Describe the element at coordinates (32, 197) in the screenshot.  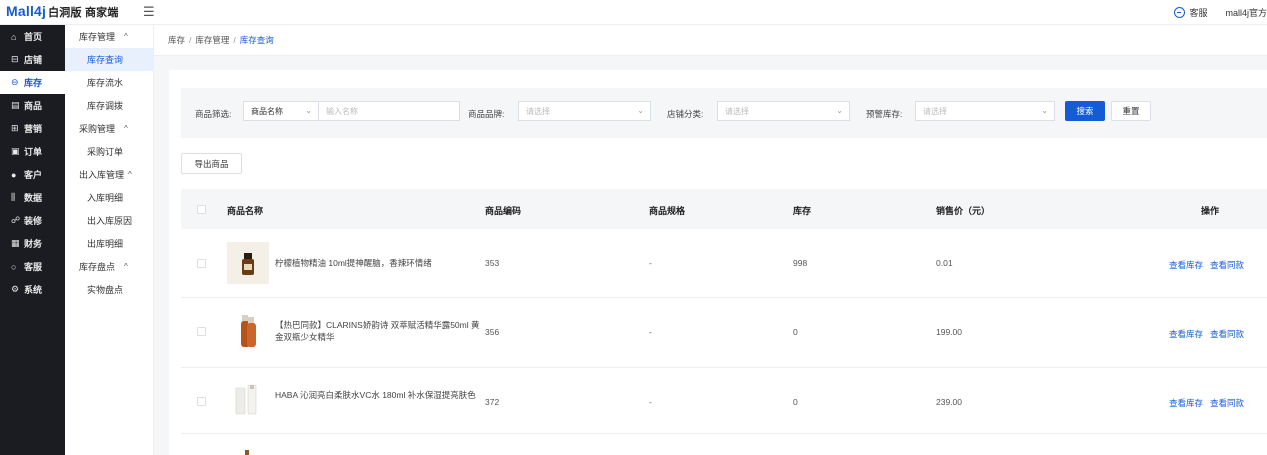
I see `sidebar-item-data: ⫼ 数据` at that location.